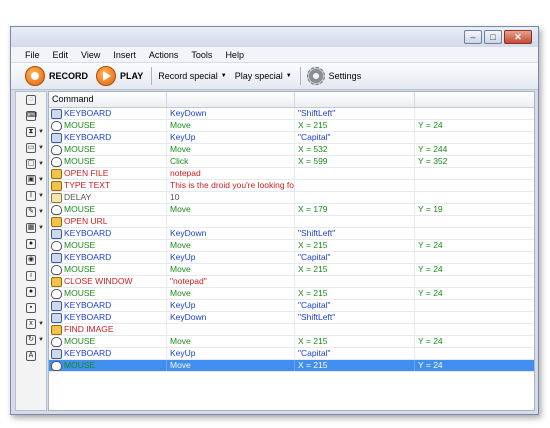 This screenshot has height=428, width=550. What do you see at coordinates (345, 76) in the screenshot?
I see `settings-label: Settings` at bounding box center [345, 76].